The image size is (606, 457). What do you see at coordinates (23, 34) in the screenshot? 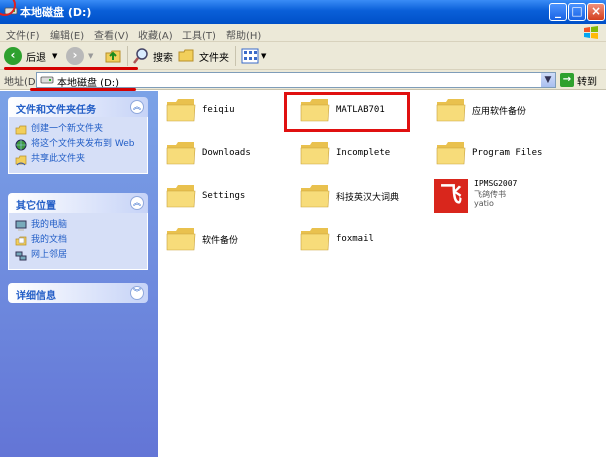
I see `menu-file: 文件(F)` at bounding box center [23, 34].